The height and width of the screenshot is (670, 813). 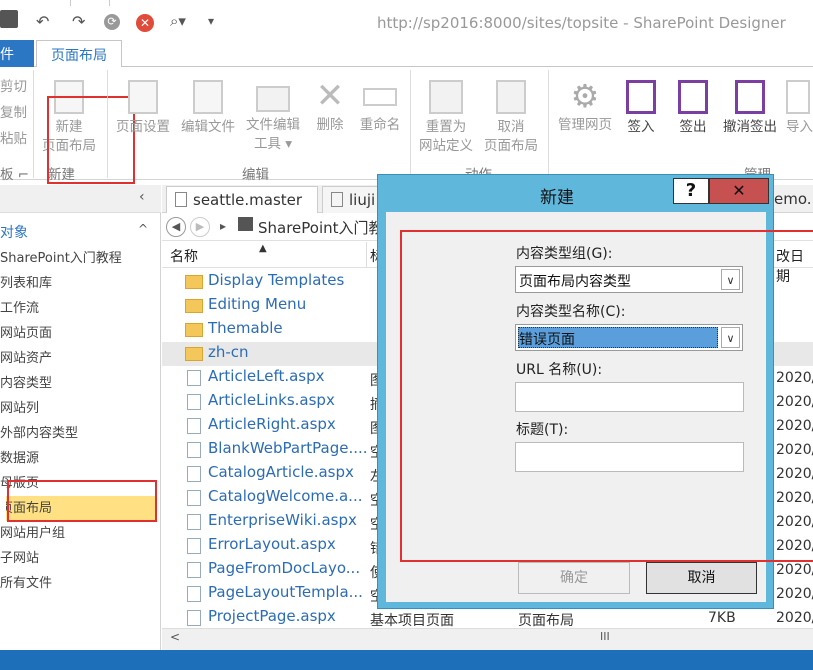 I want to click on nav-item: 内容类型, so click(x=80, y=383).